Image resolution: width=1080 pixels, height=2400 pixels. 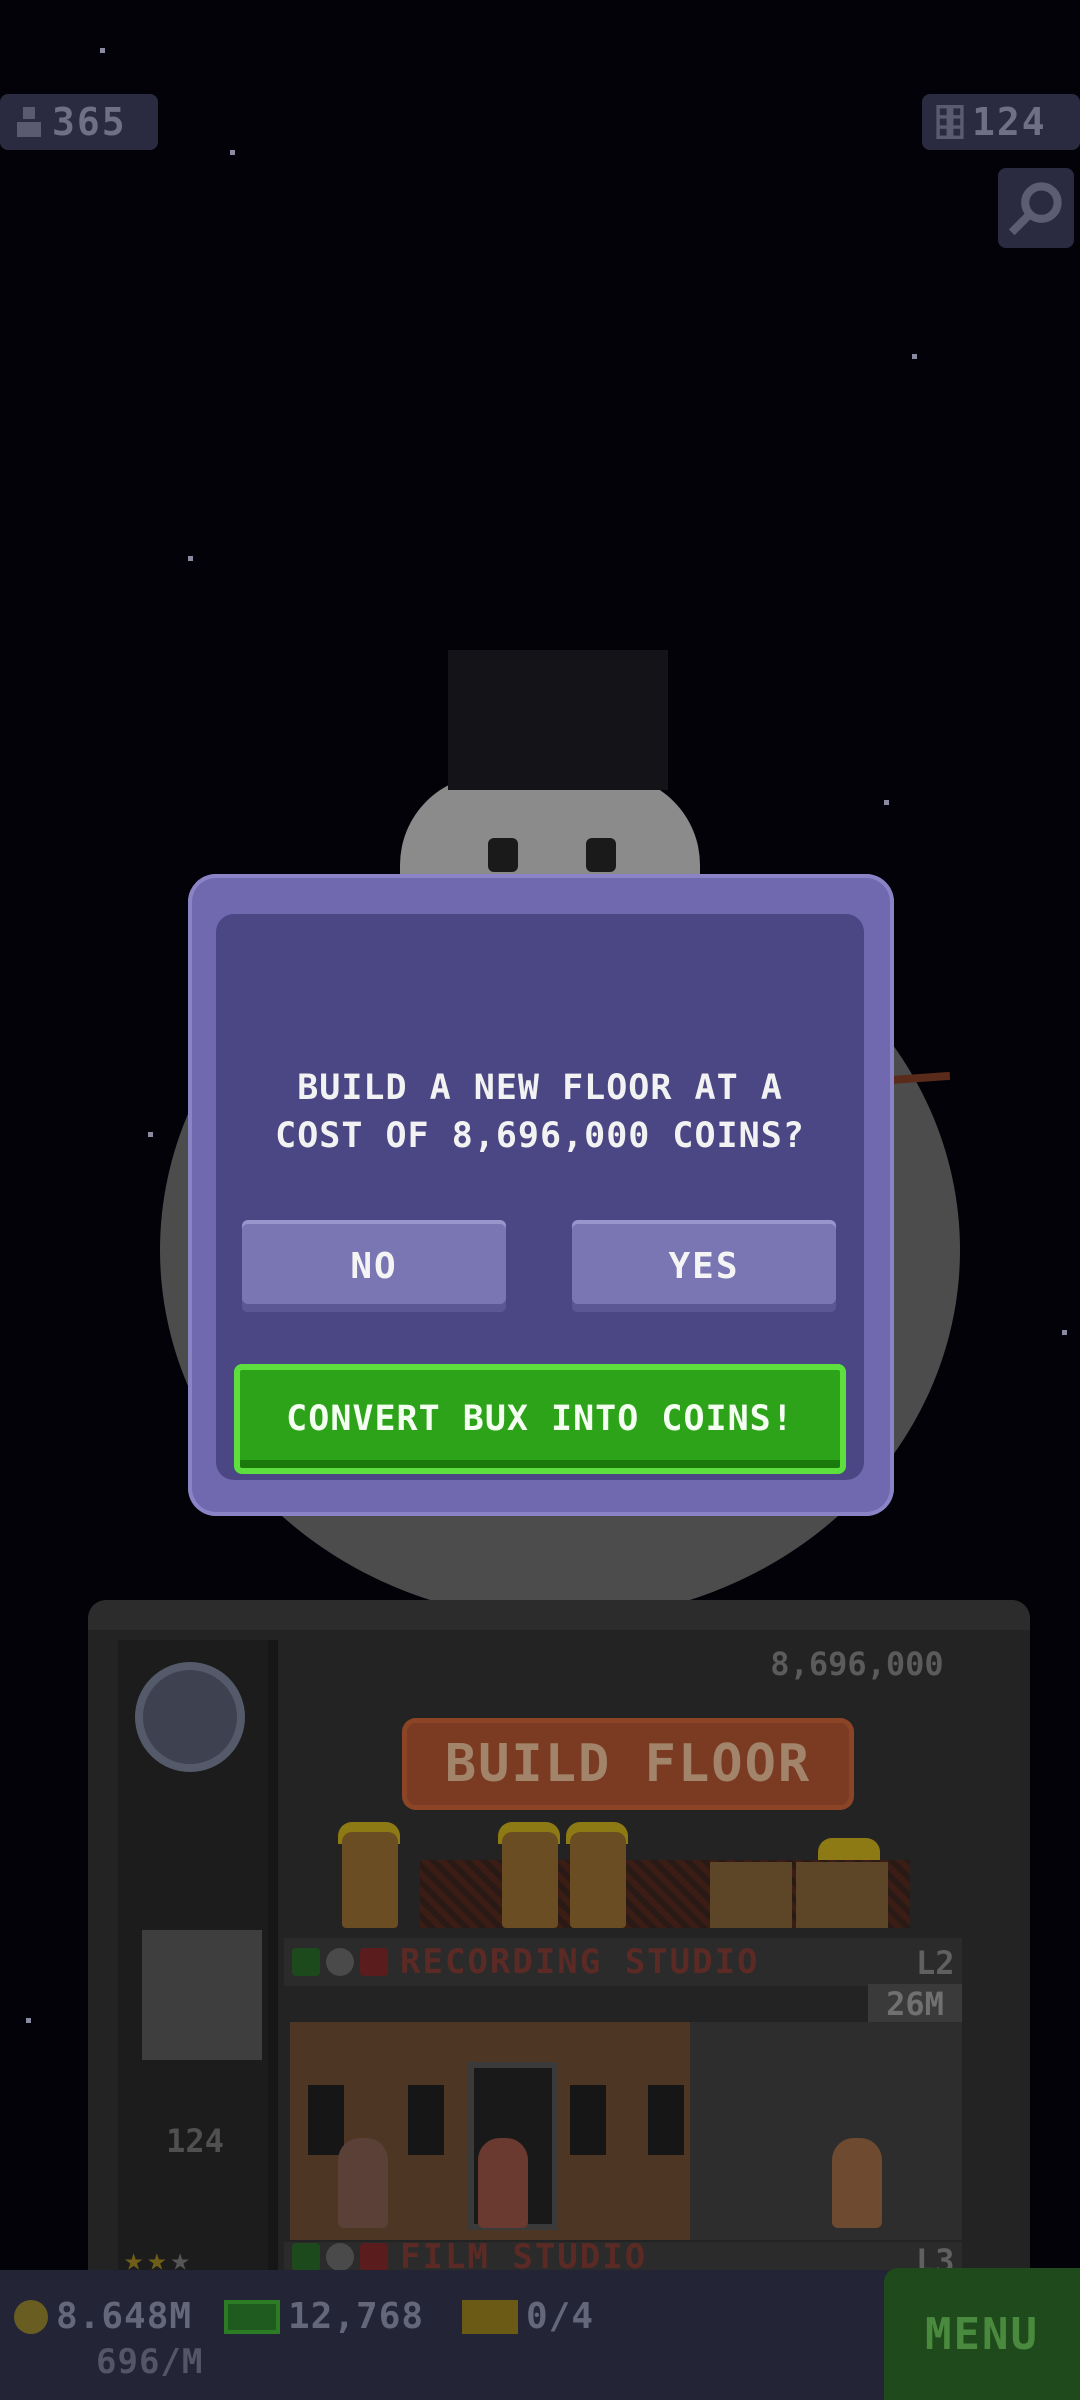 I want to click on studio-set, so click(x=826, y=2131).